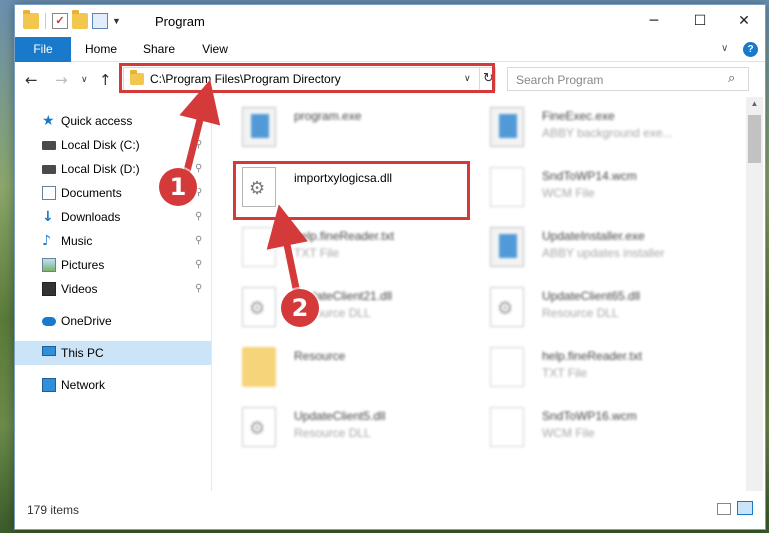 This screenshot has width=769, height=533. Describe the element at coordinates (113, 289) in the screenshot. I see `sidebar-item-videos: Videos ⚲` at that location.